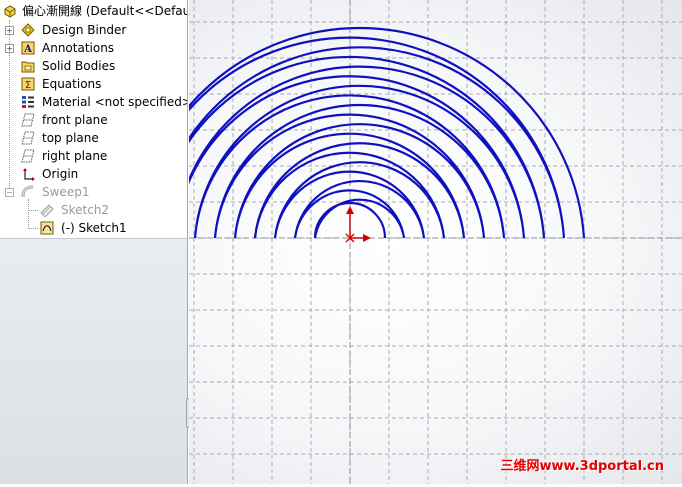 The width and height of the screenshot is (682, 487). I want to click on tree-item-sketch1: (-) Sketch1, so click(93, 228).